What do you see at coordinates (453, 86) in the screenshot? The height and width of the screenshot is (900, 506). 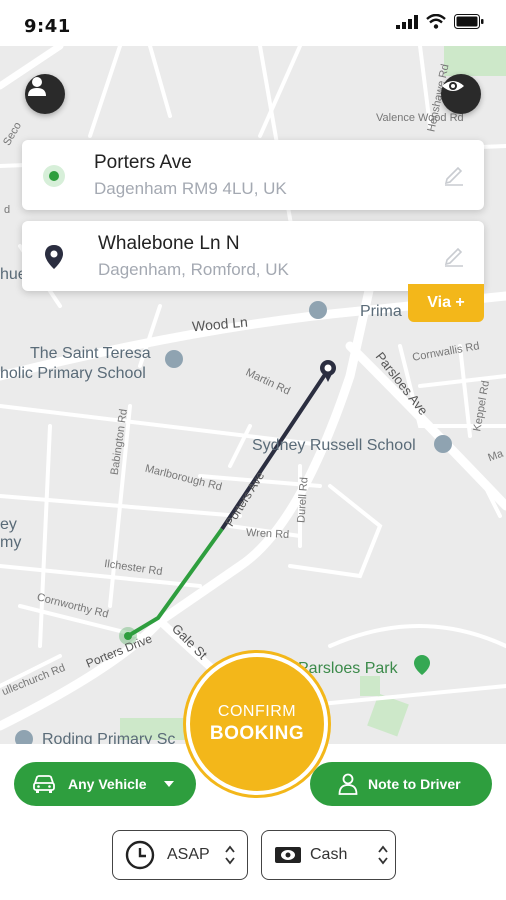 I see `eye-icon` at bounding box center [453, 86].